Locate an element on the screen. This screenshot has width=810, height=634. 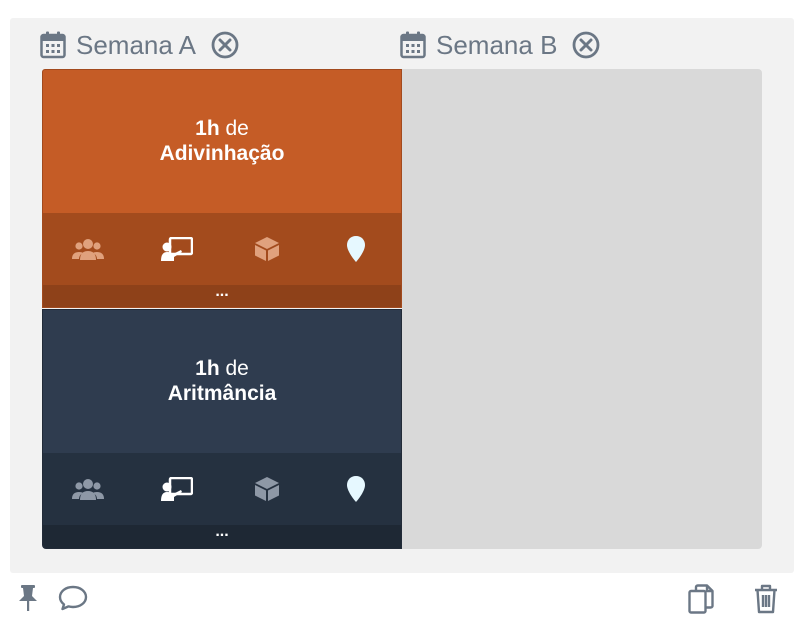
week-a-header: Semana A is located at coordinates (140, 45).